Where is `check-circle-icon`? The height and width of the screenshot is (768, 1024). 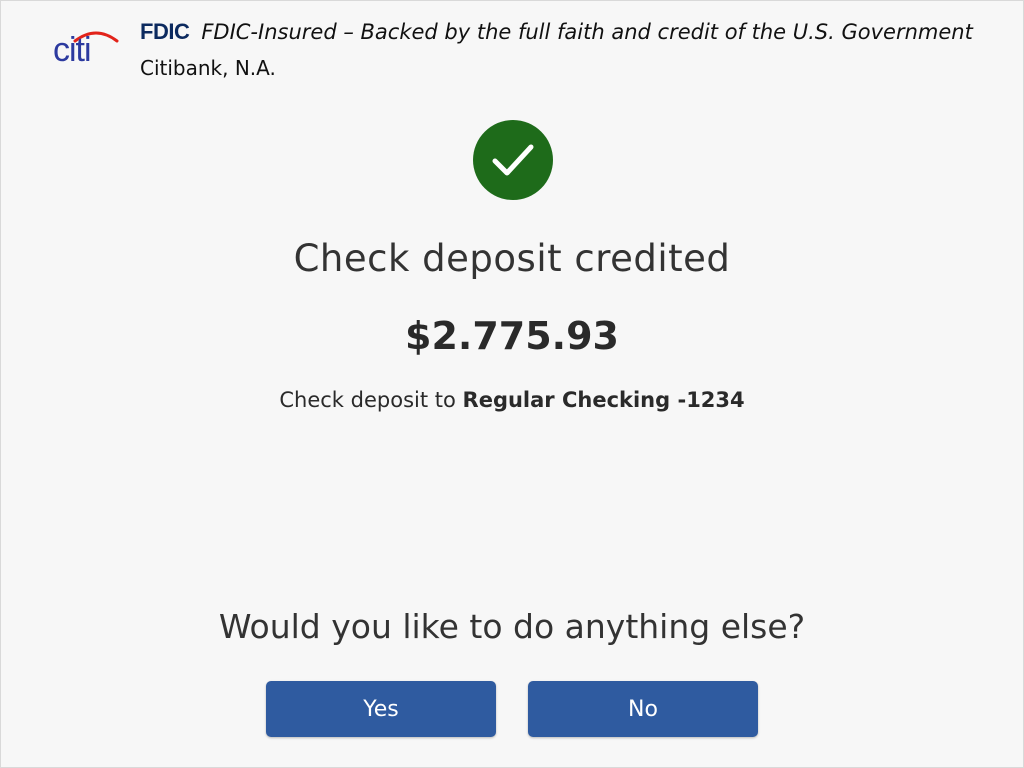
check-circle-icon is located at coordinates (513, 160).